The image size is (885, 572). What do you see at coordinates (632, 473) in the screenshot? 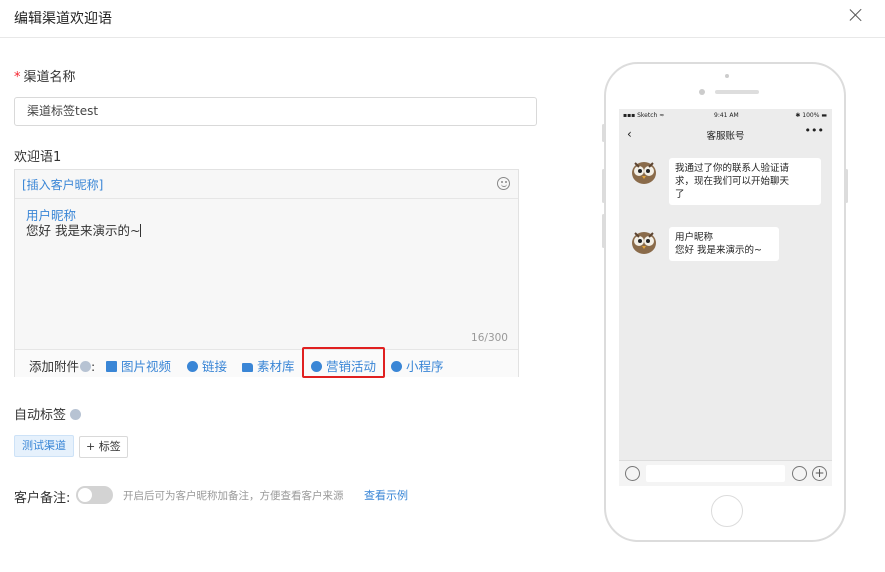
I see `voice-icon` at bounding box center [632, 473].